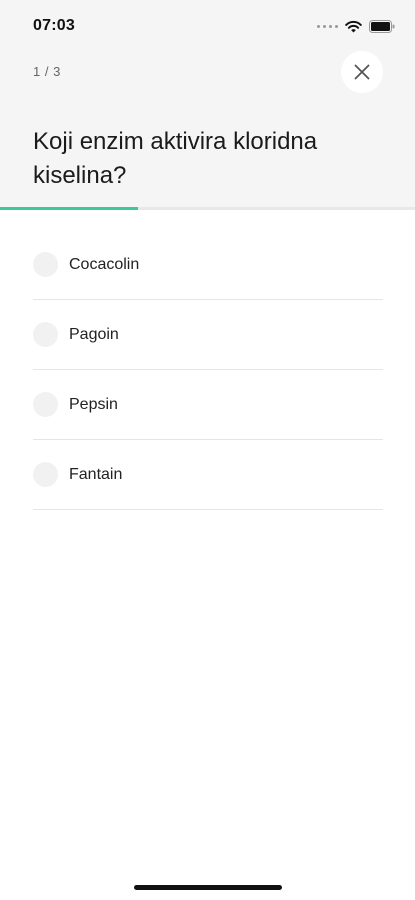 This screenshot has height=900, width=415. I want to click on close-icon, so click(362, 72).